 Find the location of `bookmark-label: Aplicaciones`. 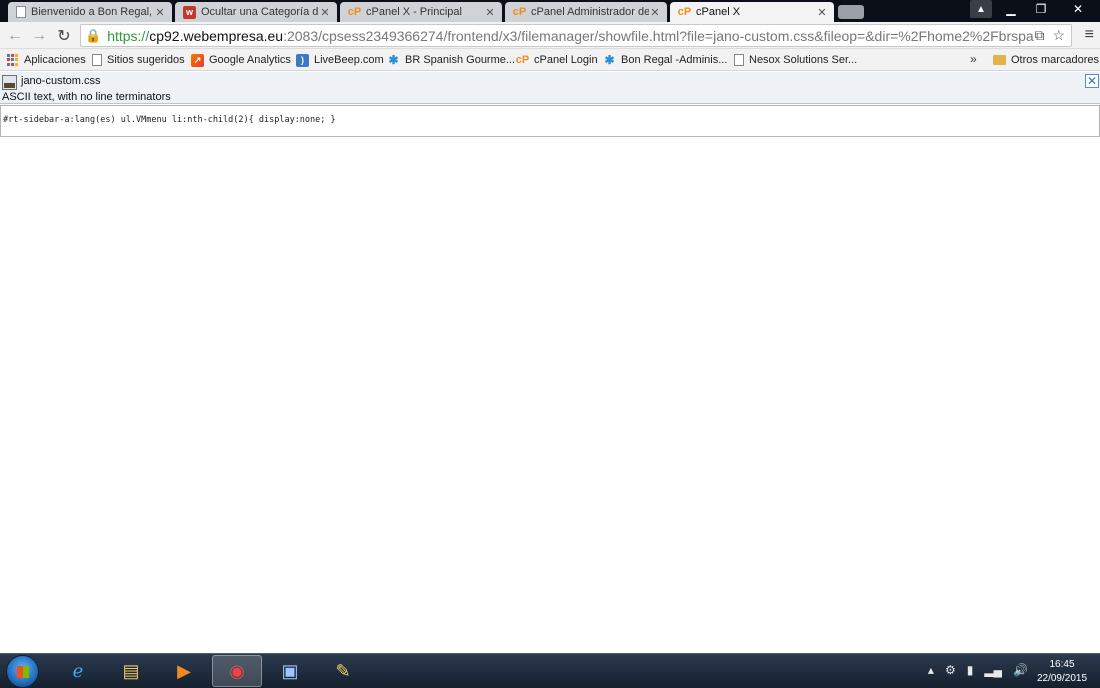

bookmark-label: Aplicaciones is located at coordinates (55, 60).